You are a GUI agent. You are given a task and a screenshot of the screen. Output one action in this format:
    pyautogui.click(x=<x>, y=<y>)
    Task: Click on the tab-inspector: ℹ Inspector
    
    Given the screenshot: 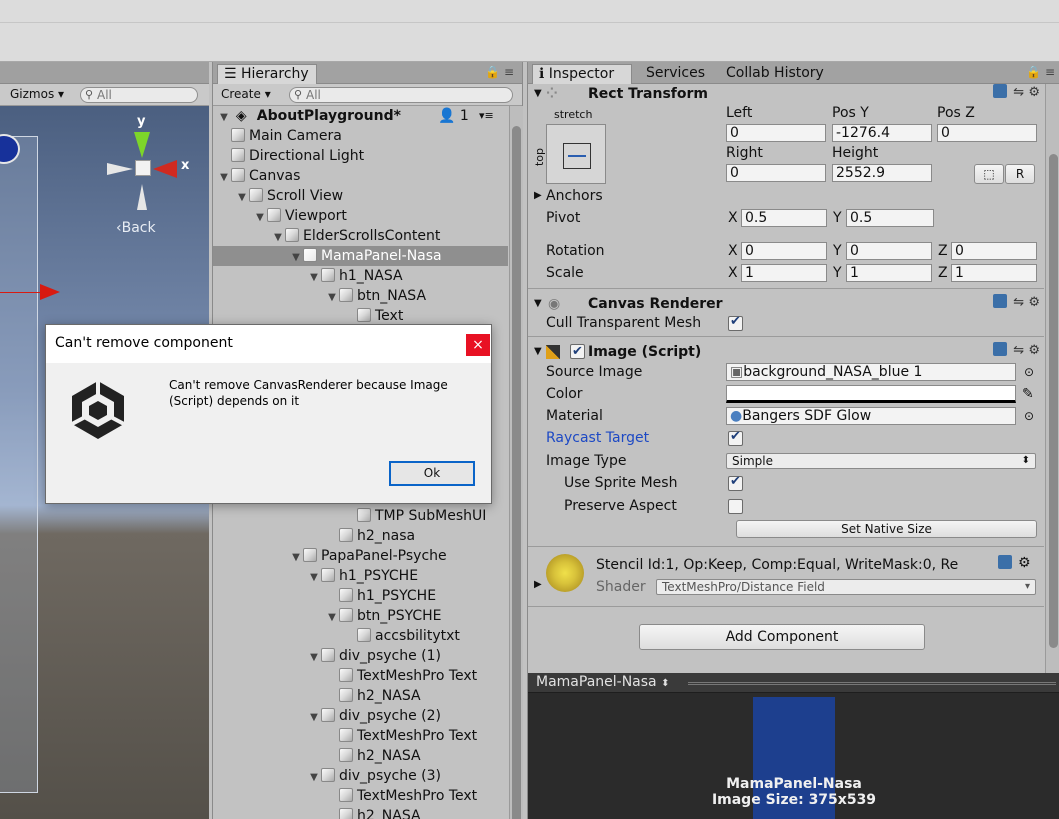 What is the action you would take?
    pyautogui.click(x=582, y=74)
    